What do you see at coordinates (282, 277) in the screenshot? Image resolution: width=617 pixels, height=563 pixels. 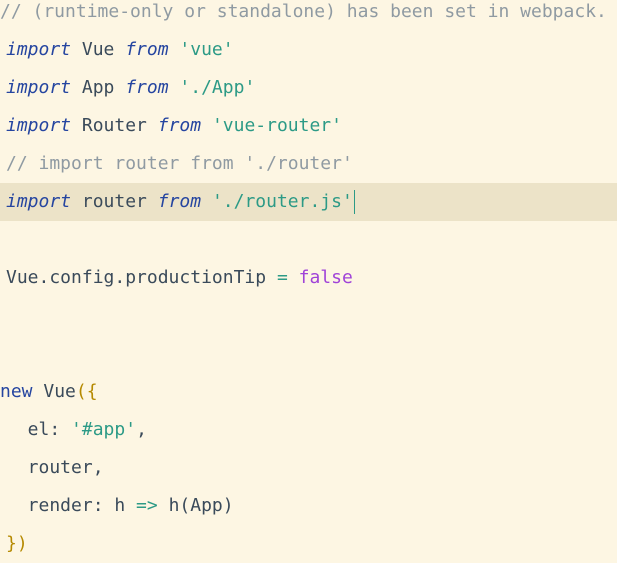 I see `code-token-op: =` at bounding box center [282, 277].